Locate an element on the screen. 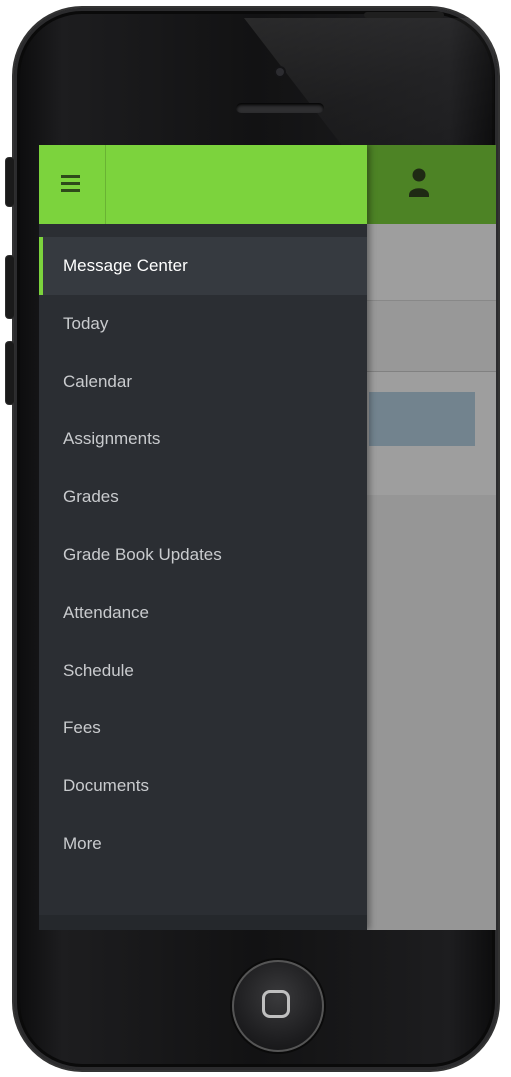 The image size is (511, 1077). nav-item-attendance: Attendance is located at coordinates (203, 613).